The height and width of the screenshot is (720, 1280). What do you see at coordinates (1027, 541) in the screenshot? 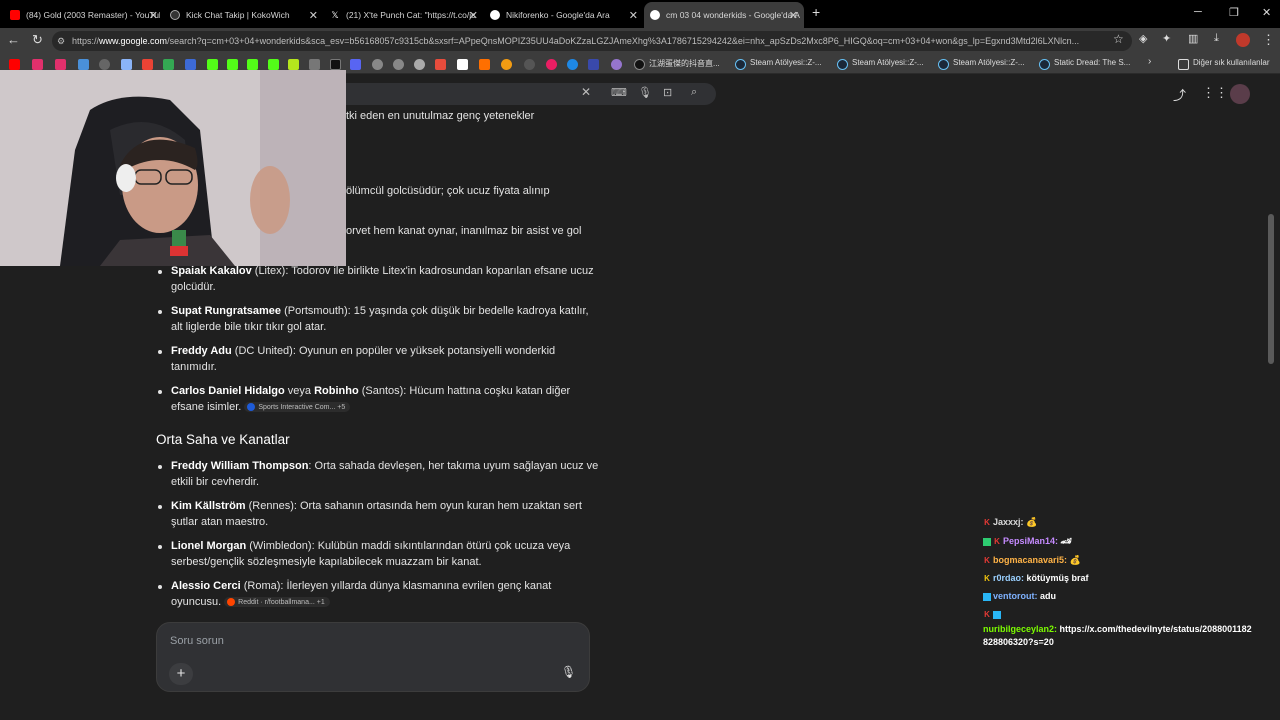
I see `chat-message: K PepsiMan14: 🏎` at bounding box center [1027, 541].